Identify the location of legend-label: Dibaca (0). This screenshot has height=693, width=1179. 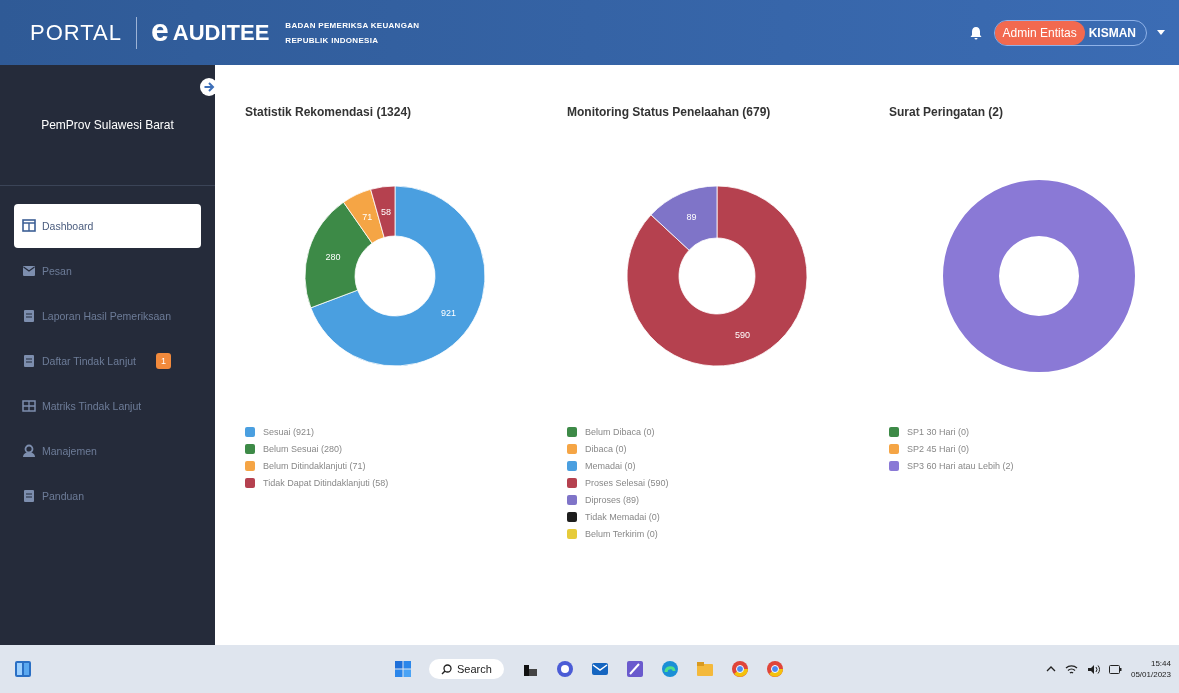
(606, 449).